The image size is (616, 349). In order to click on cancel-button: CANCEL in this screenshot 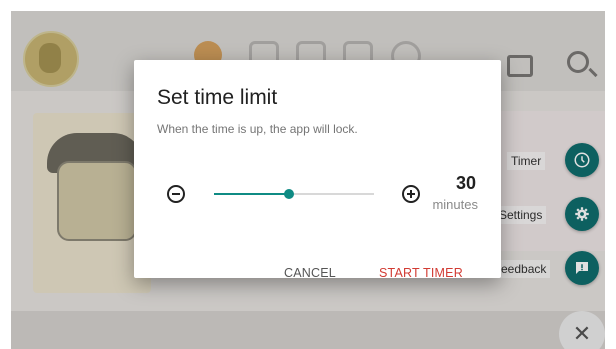, I will do `click(310, 273)`.